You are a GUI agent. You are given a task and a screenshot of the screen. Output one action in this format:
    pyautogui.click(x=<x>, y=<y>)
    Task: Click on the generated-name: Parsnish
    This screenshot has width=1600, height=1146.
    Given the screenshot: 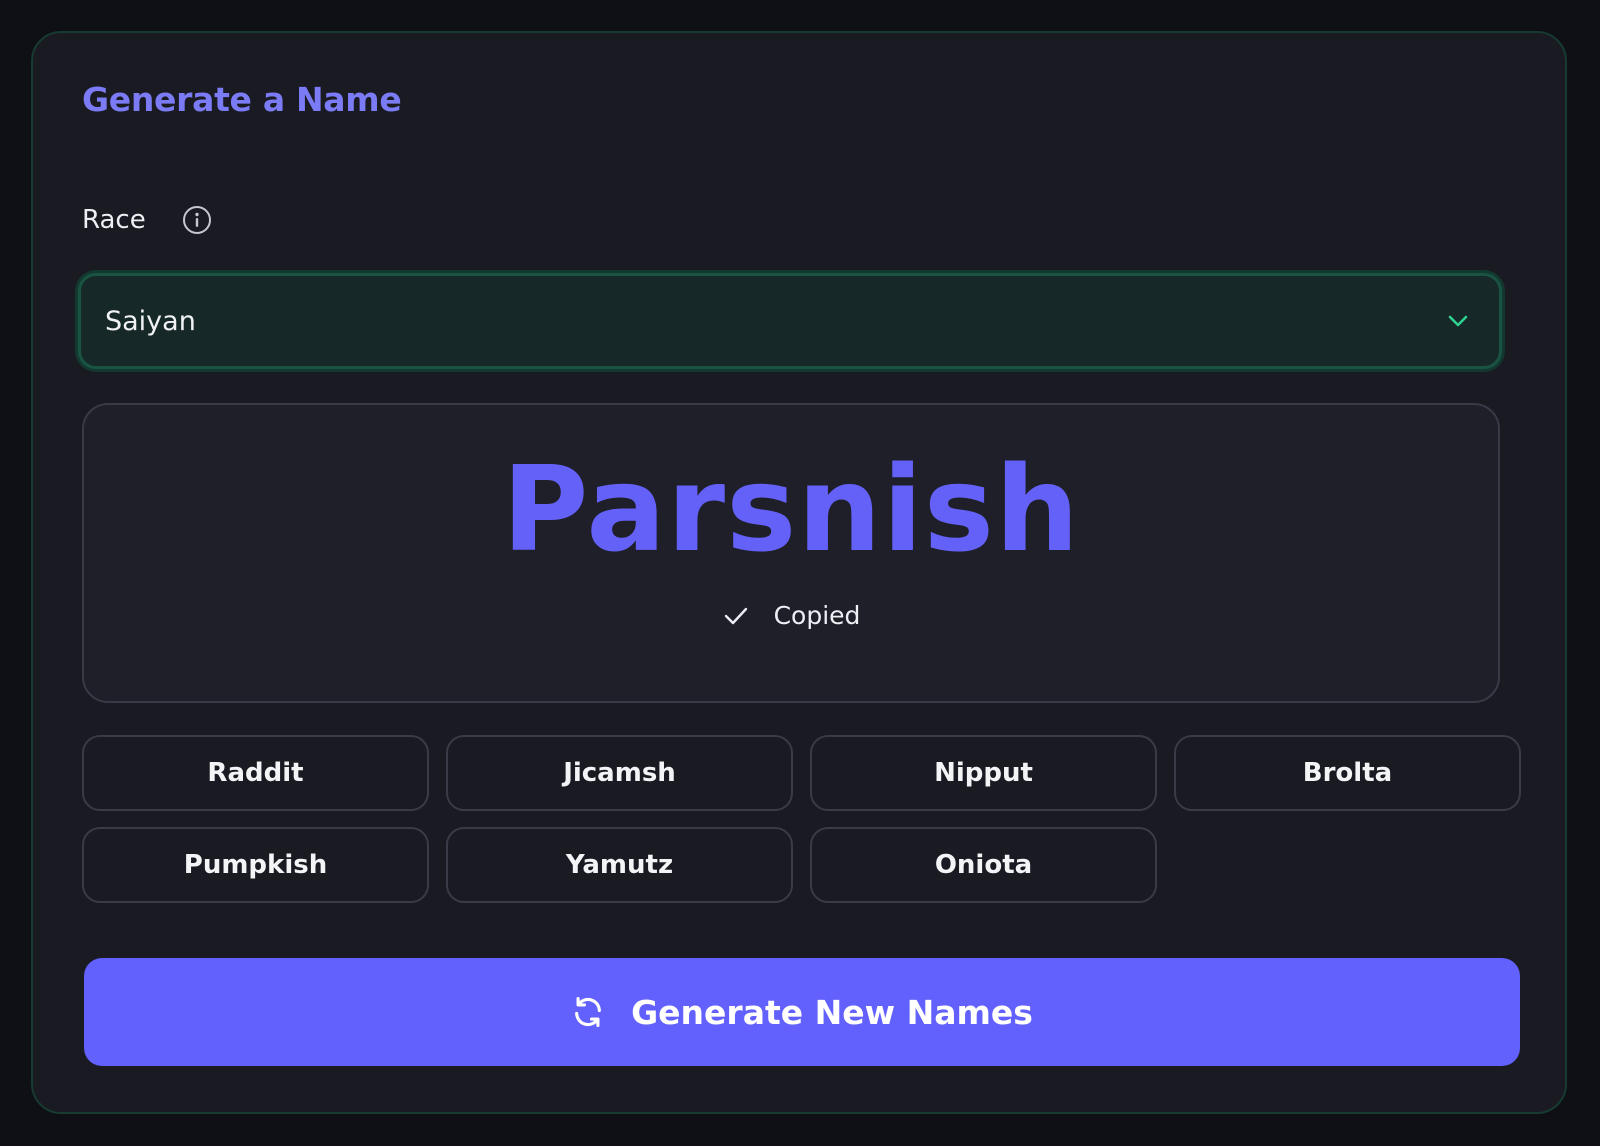 What is the action you would take?
    pyautogui.click(x=791, y=509)
    